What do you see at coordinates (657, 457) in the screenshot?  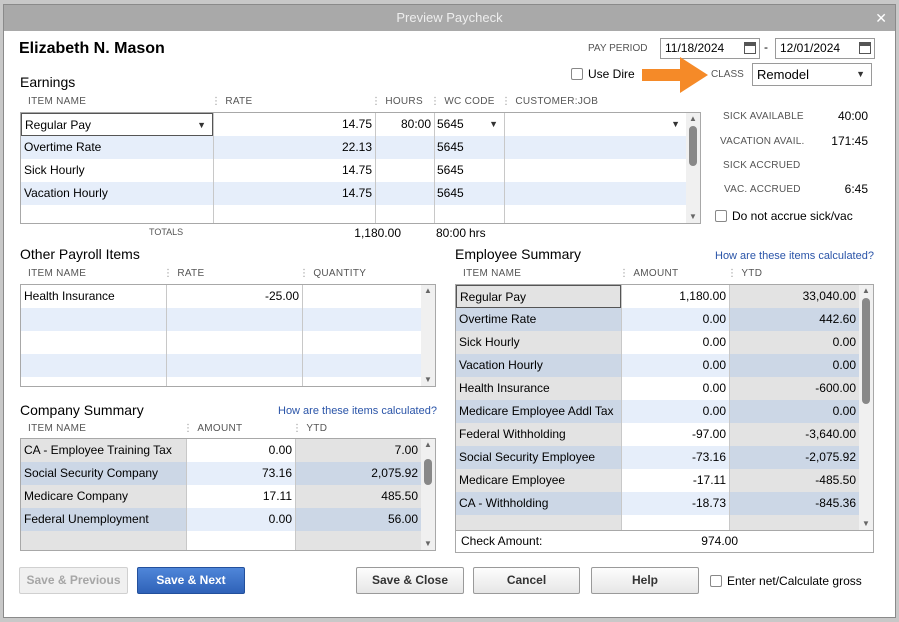 I see `table-row: Social Security Employee -73.16 -2,075.92` at bounding box center [657, 457].